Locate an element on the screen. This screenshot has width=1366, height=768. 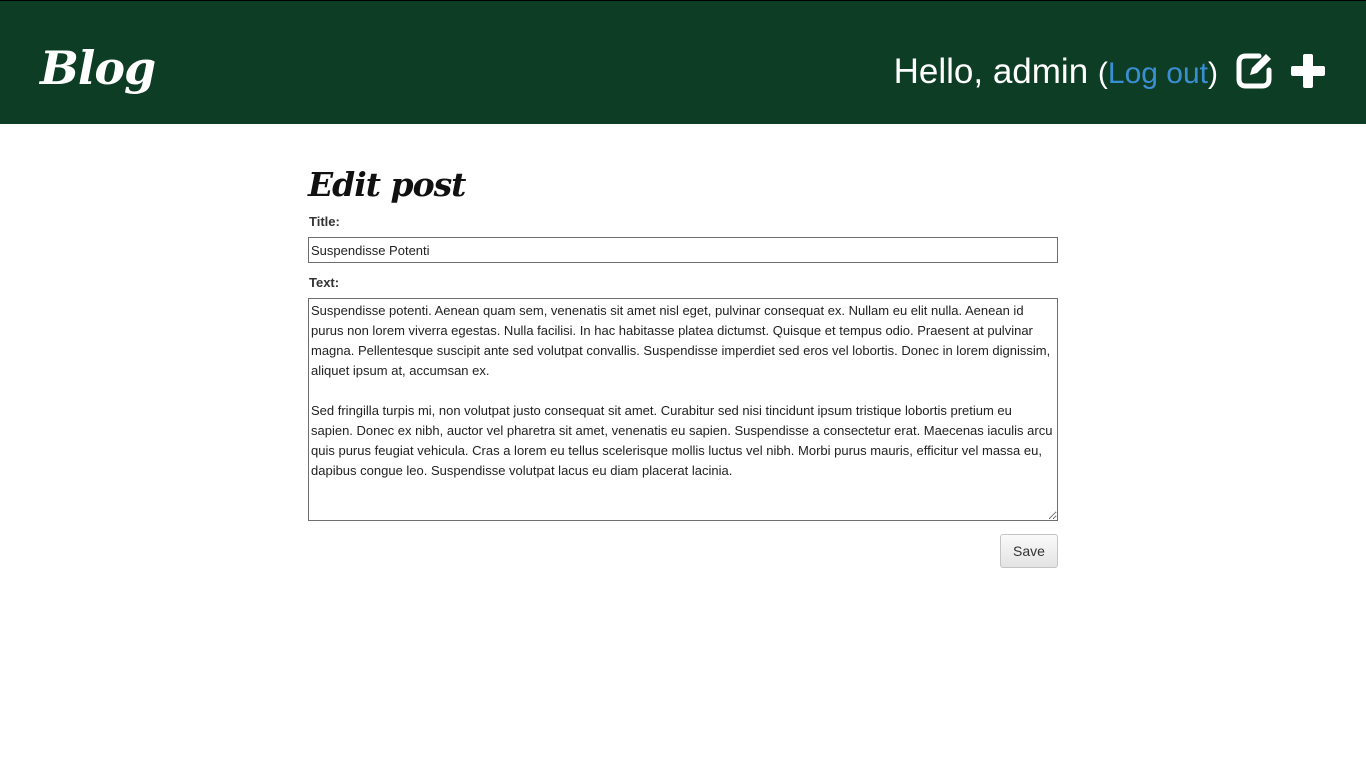
save-button: Save is located at coordinates (1029, 551).